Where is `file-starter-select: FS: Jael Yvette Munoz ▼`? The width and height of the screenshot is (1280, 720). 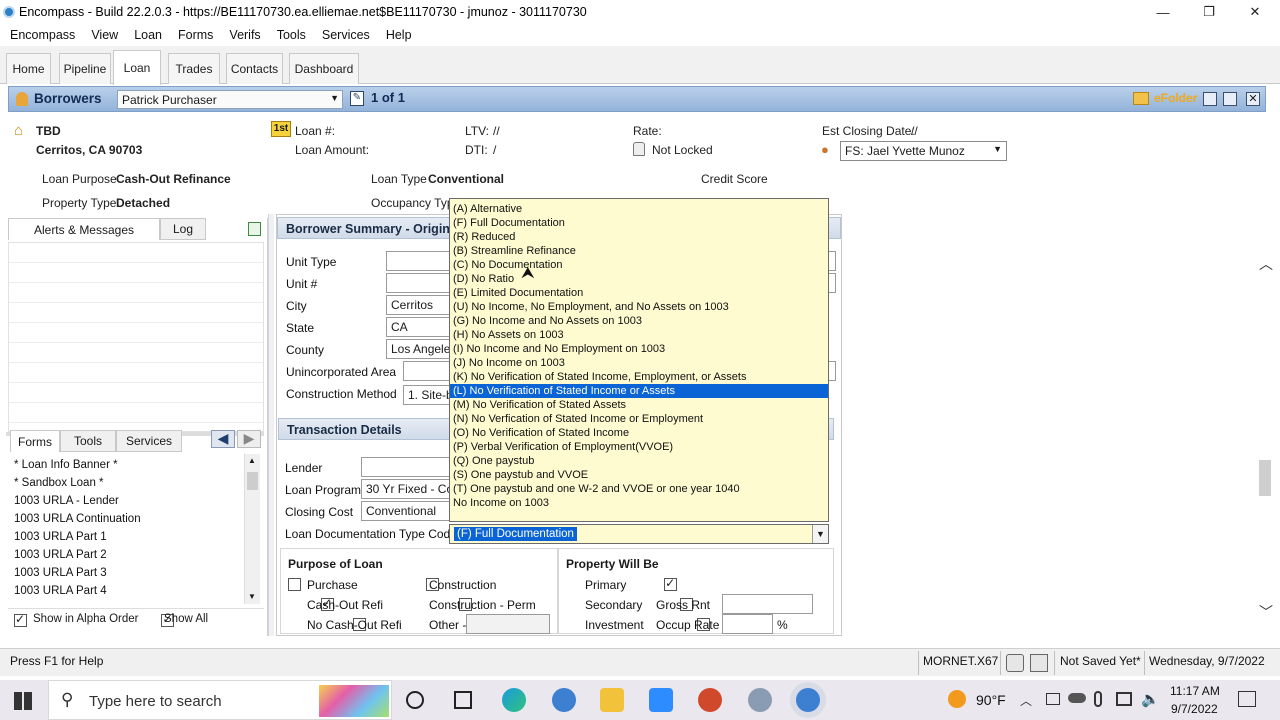
file-starter-select: FS: Jael Yvette Munoz ▼ is located at coordinates (923, 151).